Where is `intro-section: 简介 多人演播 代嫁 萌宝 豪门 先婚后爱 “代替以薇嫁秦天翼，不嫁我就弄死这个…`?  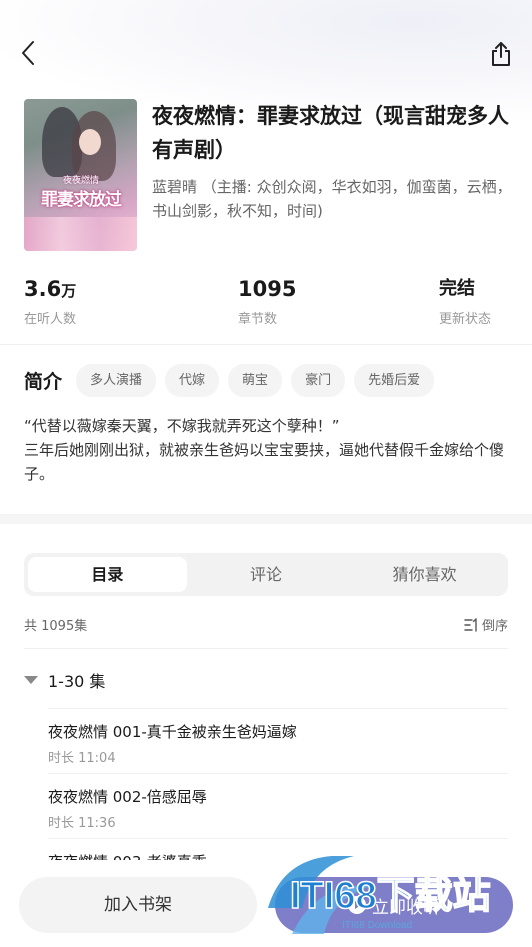
intro-section: 简介 多人演播 代嫁 萌宝 豪门 先婚后爱 “代替以薇嫁秦天翼，不嫁我就弄死这个… is located at coordinates (269, 425).